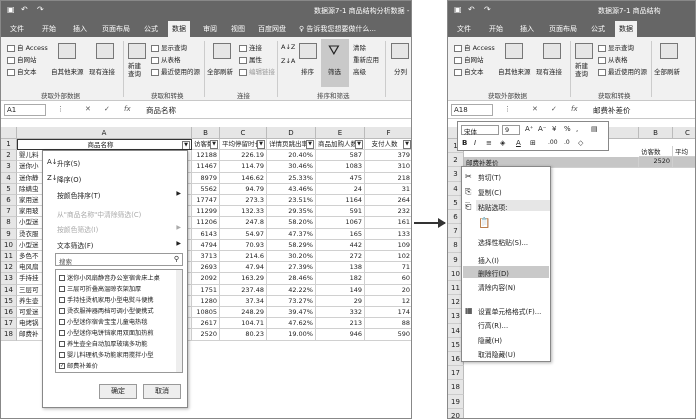 The image size is (696, 419). I want to click on row-header: 1, so click(9, 145).